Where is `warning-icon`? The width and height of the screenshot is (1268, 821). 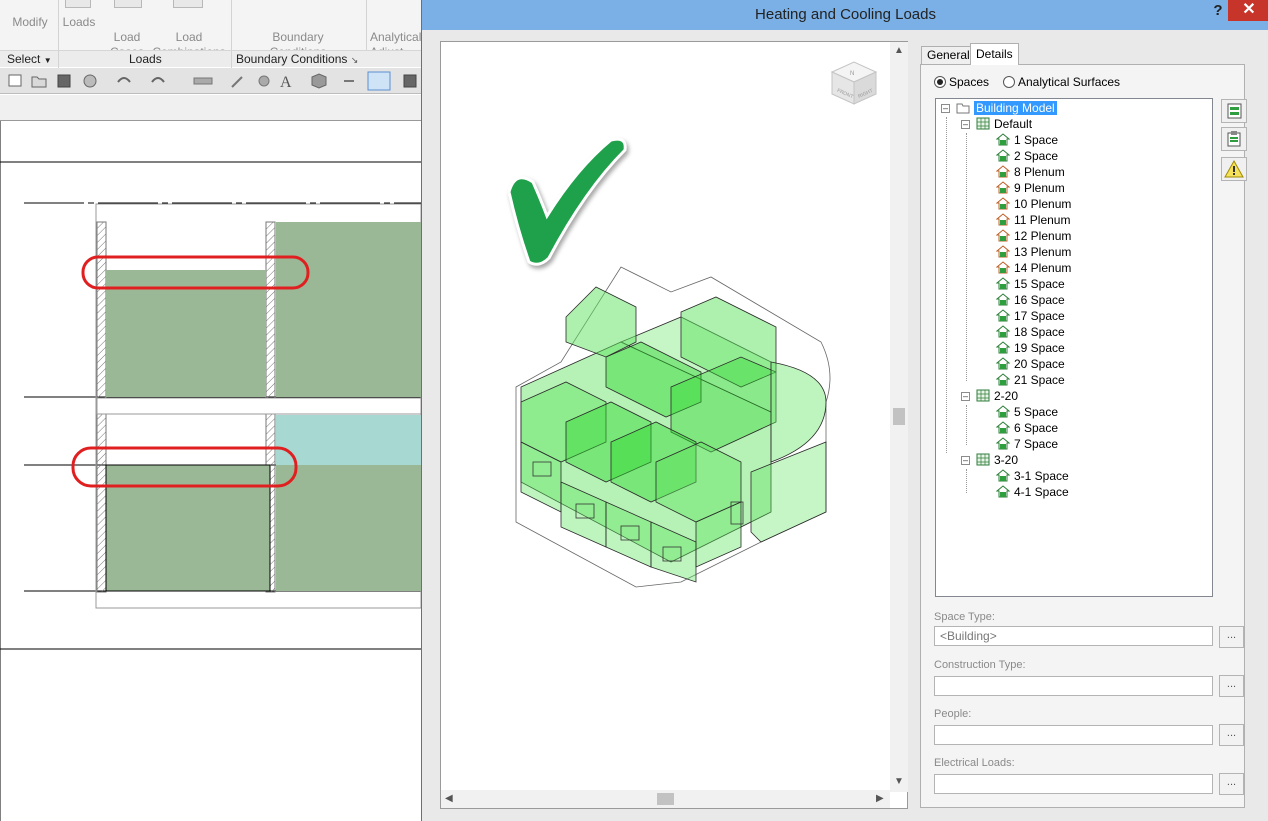 warning-icon is located at coordinates (1234, 168).